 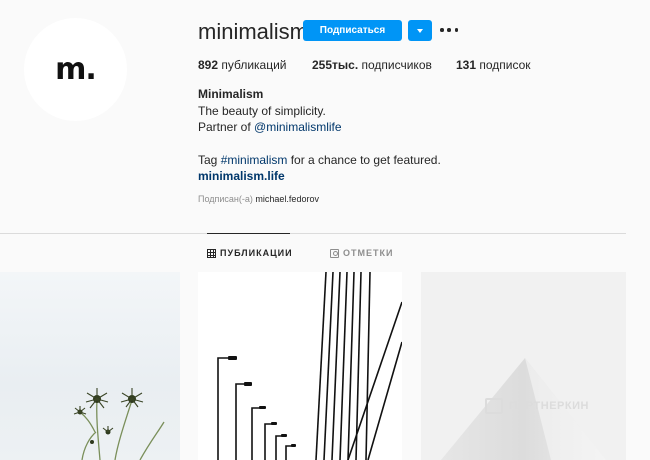 What do you see at coordinates (226, 127) in the screenshot?
I see `bio-line-2-text: Partner of` at bounding box center [226, 127].